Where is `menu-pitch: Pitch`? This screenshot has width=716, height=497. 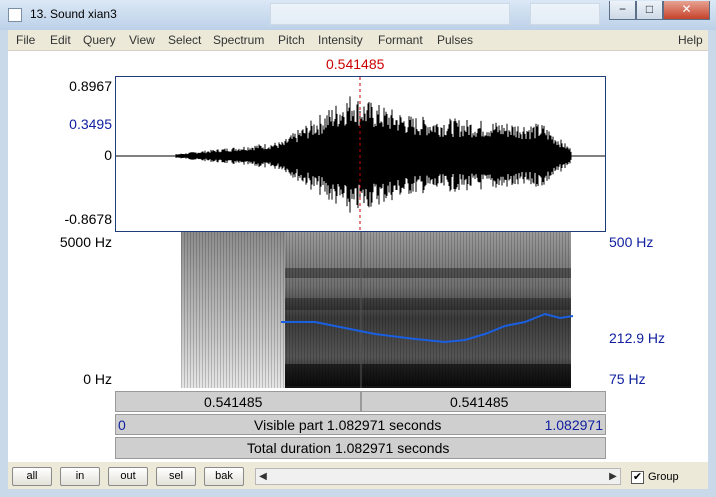
menu-pitch: Pitch is located at coordinates (291, 40).